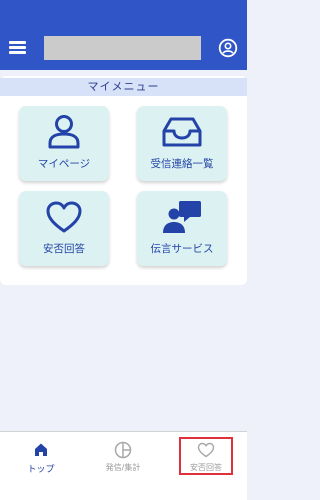 Image resolution: width=320 pixels, height=500 pixels. I want to click on menu-title: マイメニュー, so click(123, 87).